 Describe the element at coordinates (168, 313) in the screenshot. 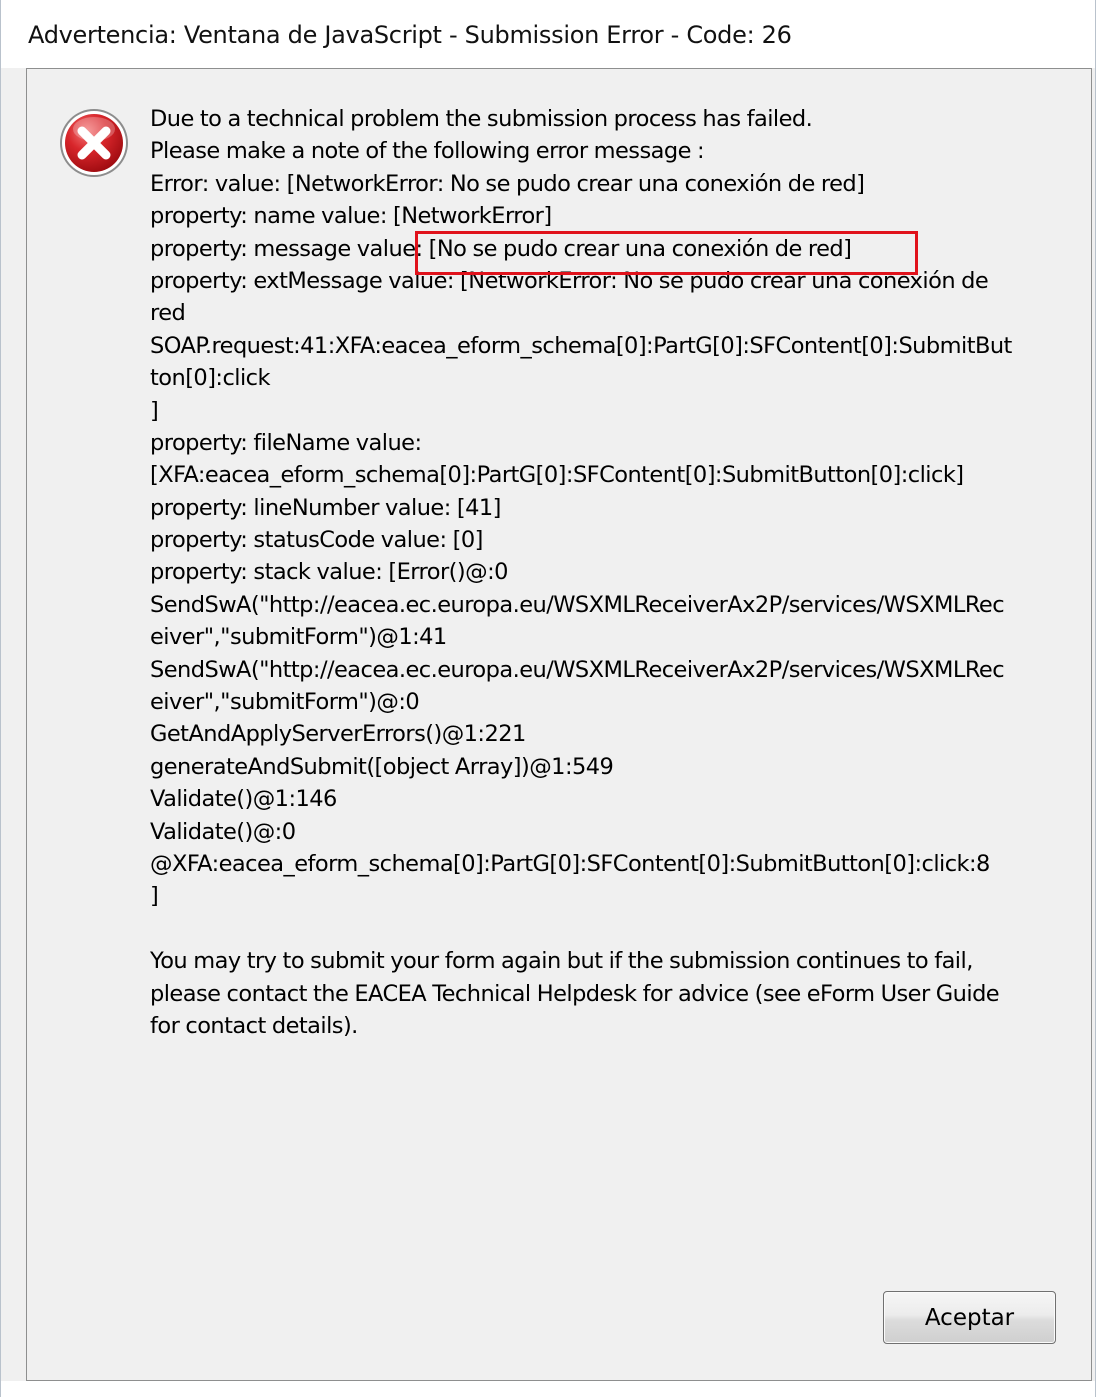

I see `message-line: red` at that location.